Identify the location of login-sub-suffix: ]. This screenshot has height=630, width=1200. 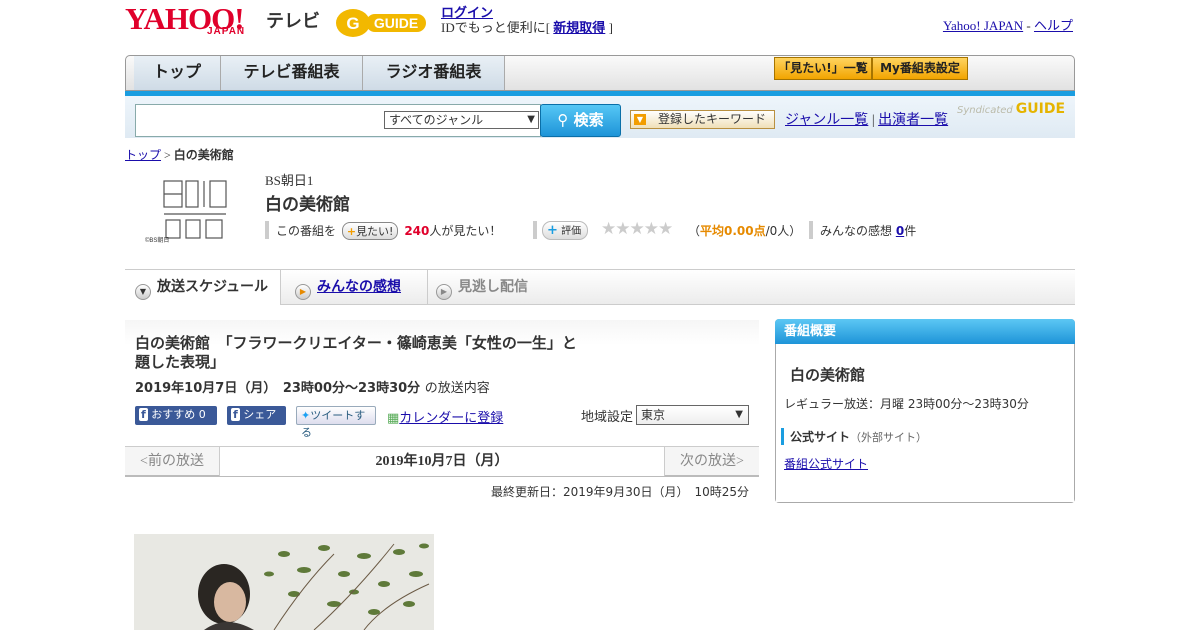
(610, 27).